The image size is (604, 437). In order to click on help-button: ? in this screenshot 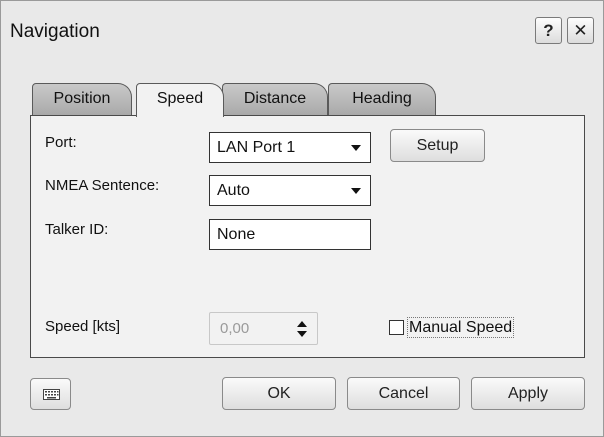, I will do `click(548, 30)`.